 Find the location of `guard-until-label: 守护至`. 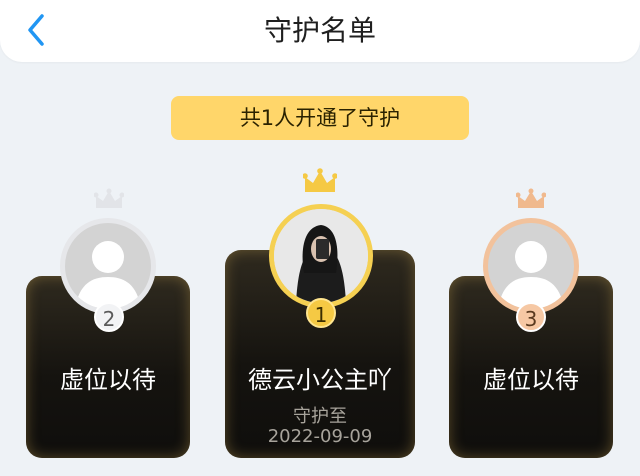

guard-until-label: 守护至 is located at coordinates (320, 416).